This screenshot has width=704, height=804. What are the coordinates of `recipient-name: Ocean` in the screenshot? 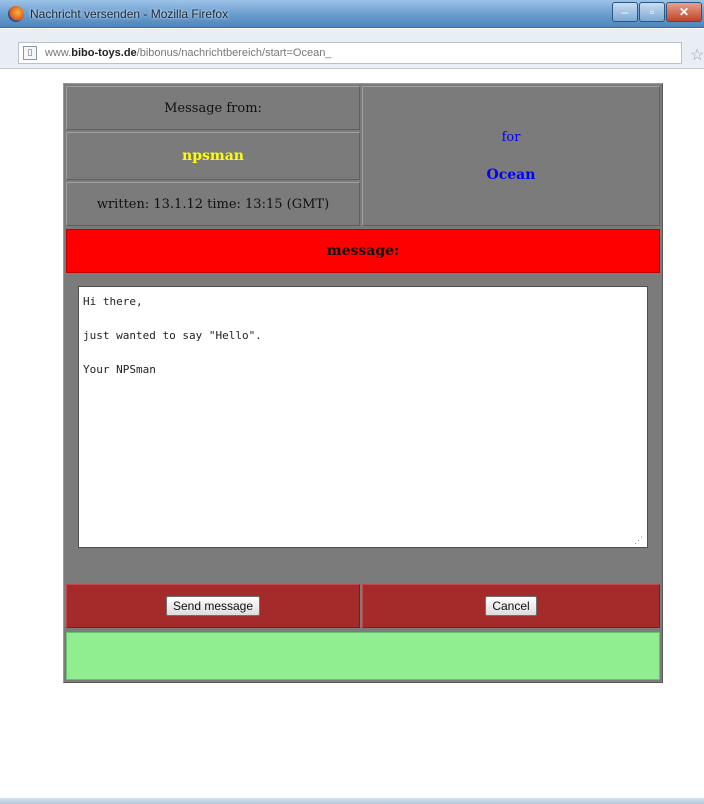 It's located at (511, 174).